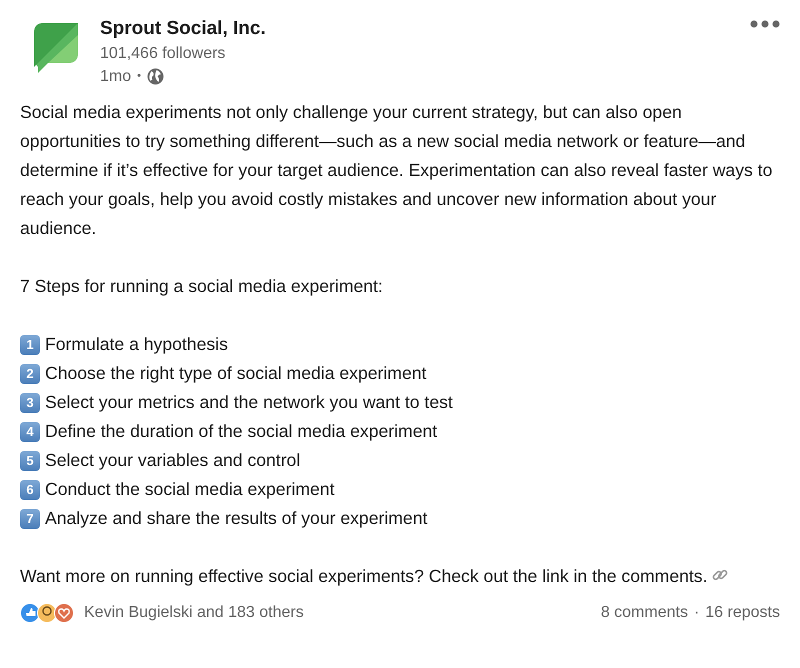  I want to click on number-keycap: 3, so click(30, 402).